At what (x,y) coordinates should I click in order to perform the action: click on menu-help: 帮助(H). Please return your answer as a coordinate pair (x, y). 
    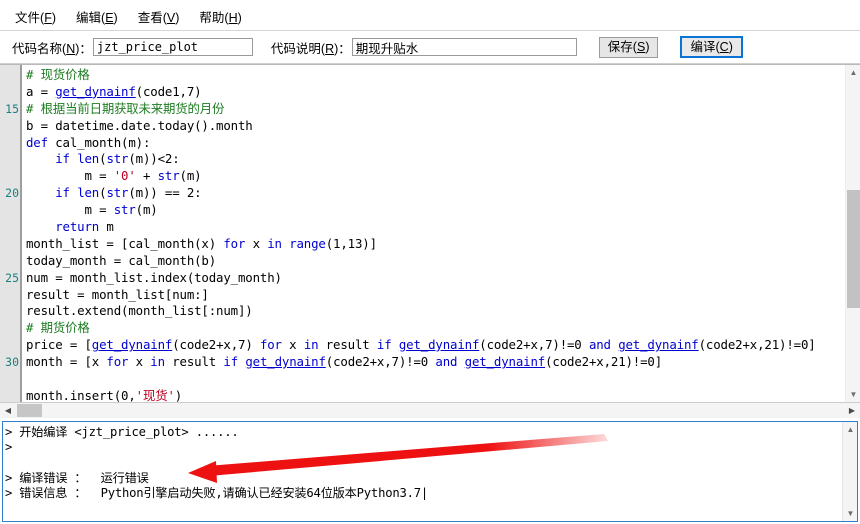
    Looking at the image, I should click on (221, 19).